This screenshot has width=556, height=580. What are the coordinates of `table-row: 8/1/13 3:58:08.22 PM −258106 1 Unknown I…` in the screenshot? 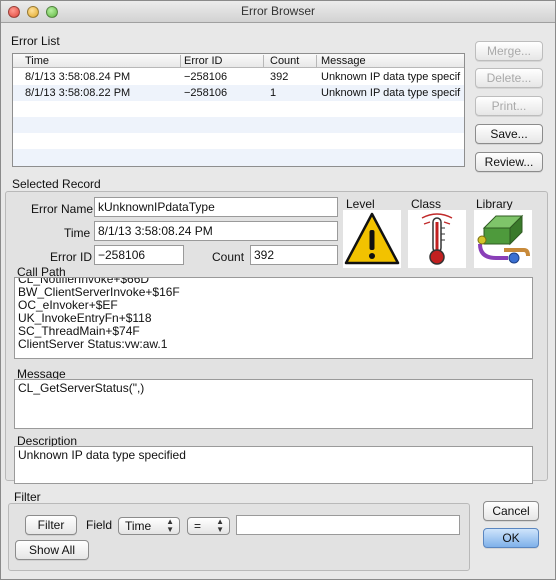 It's located at (238, 93).